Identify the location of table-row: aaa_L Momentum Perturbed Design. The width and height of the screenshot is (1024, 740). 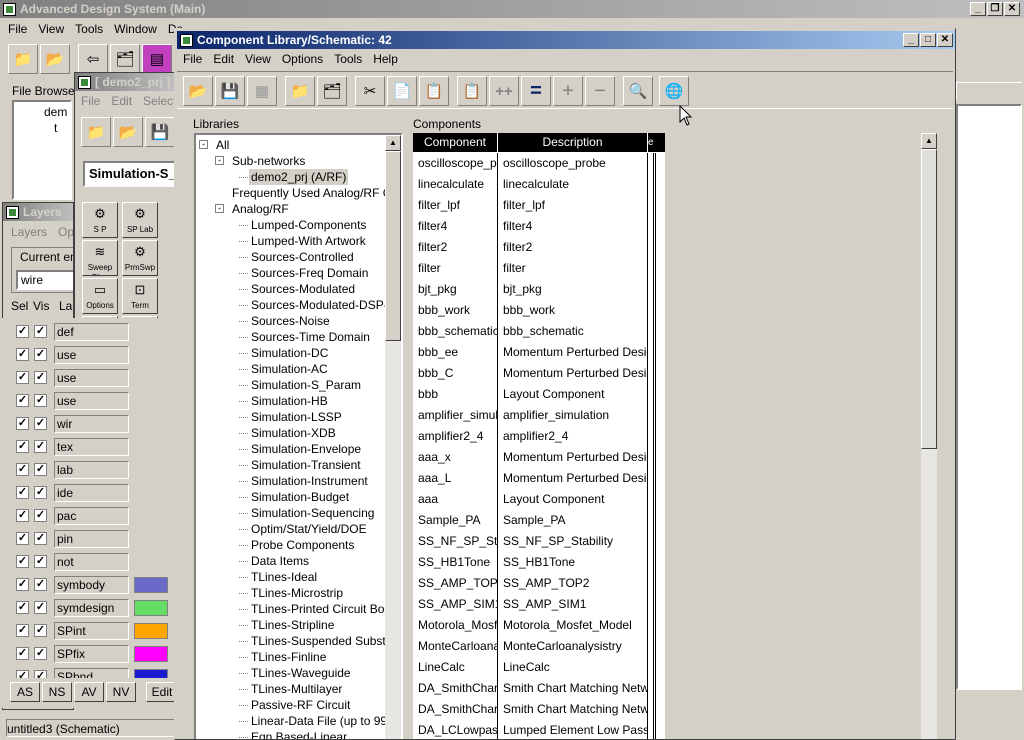
(539, 478).